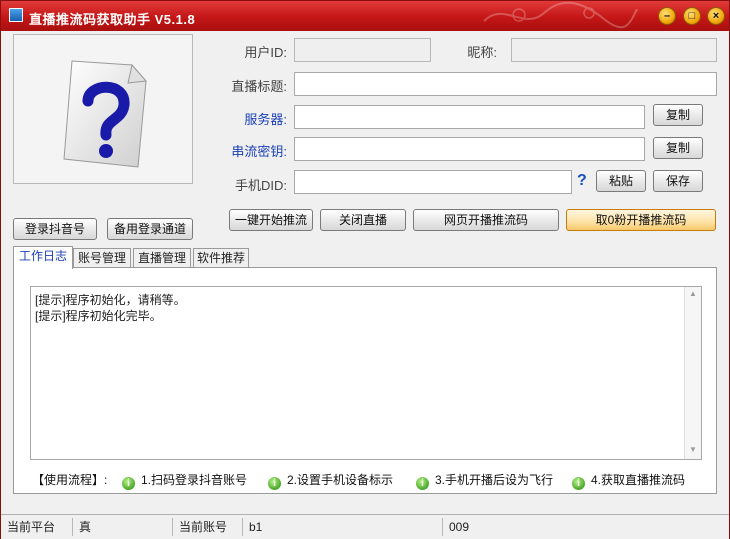  I want to click on tab-work-log: 工作日志, so click(43, 257).